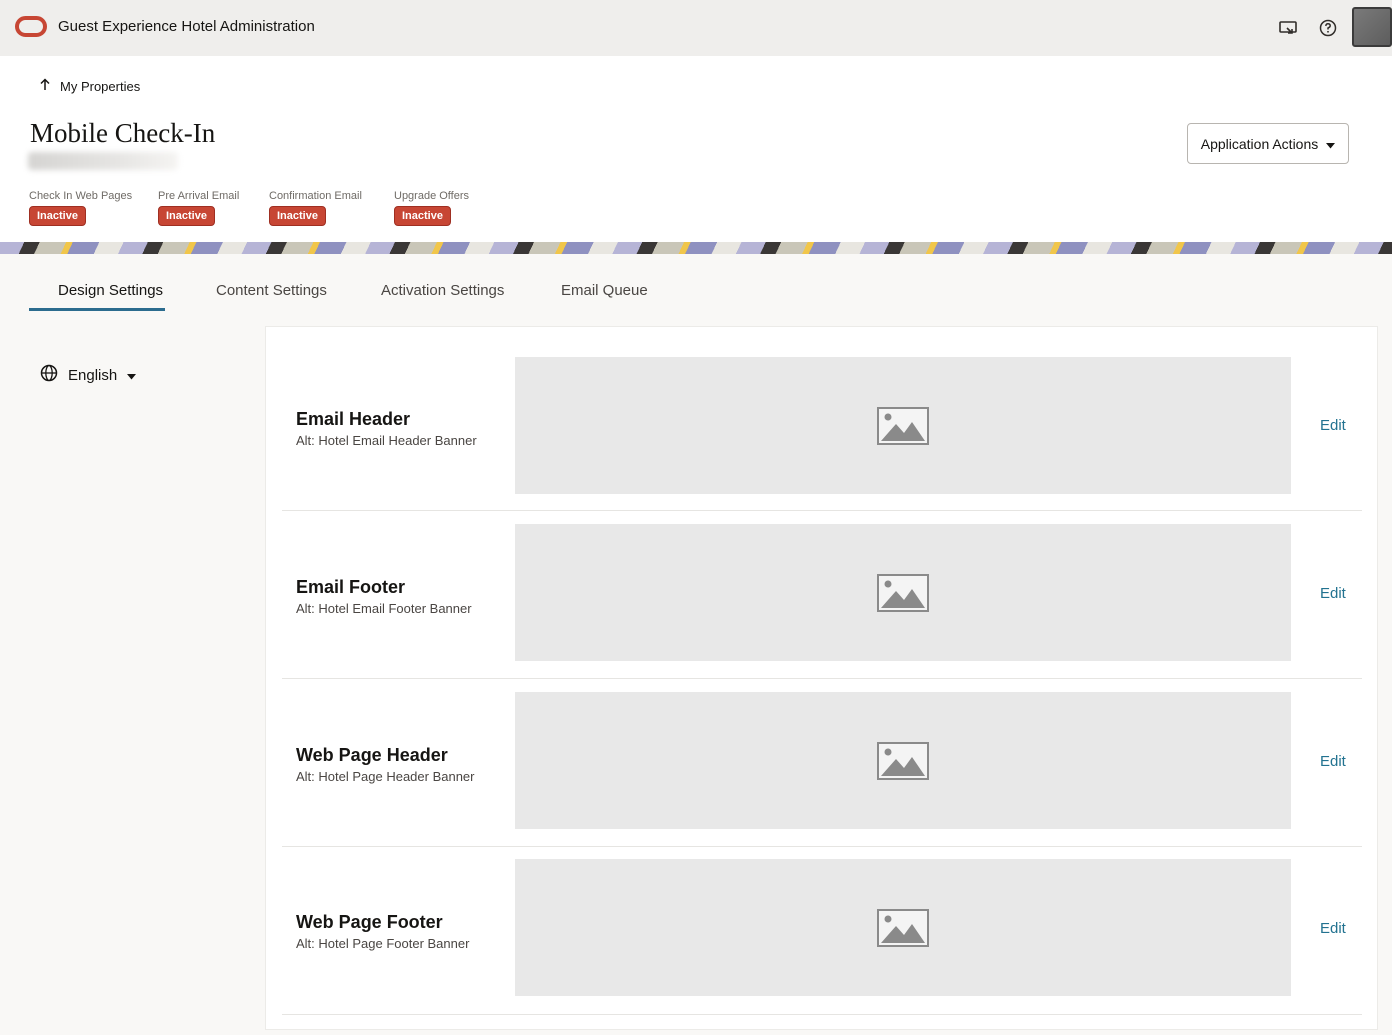  I want to click on edit-email-footer-link: Edit, so click(1333, 593).